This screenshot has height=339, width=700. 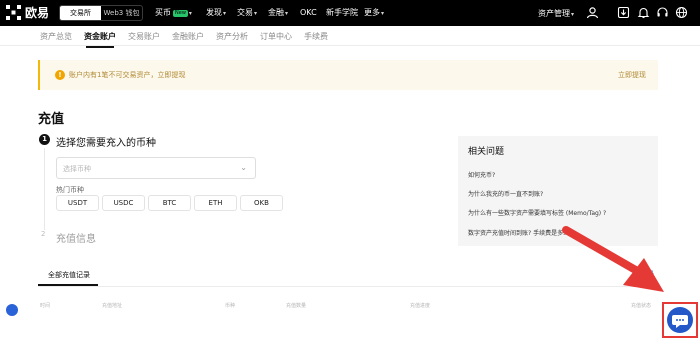 I want to click on faq-title: 相关问题, so click(x=486, y=152).